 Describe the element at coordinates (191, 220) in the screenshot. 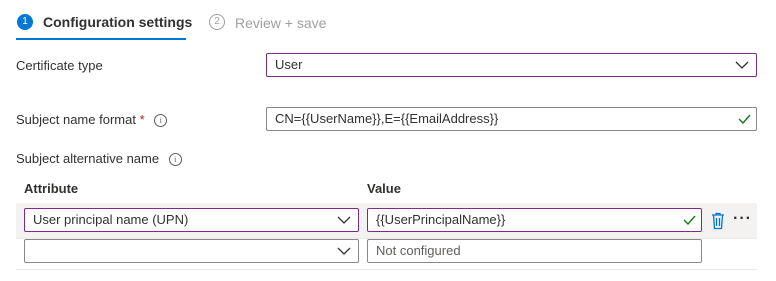

I see `attribute-dropdown-1: User principal name (UPN)` at that location.